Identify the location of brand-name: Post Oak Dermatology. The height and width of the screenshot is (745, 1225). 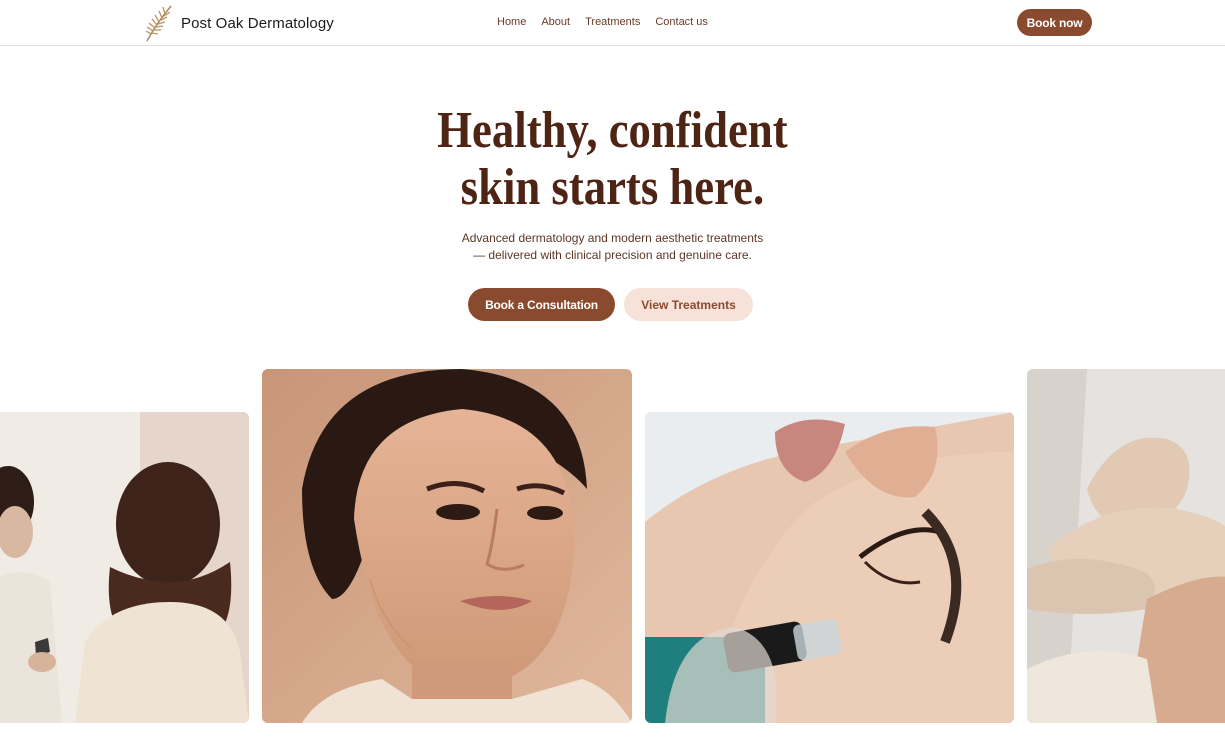
(257, 23).